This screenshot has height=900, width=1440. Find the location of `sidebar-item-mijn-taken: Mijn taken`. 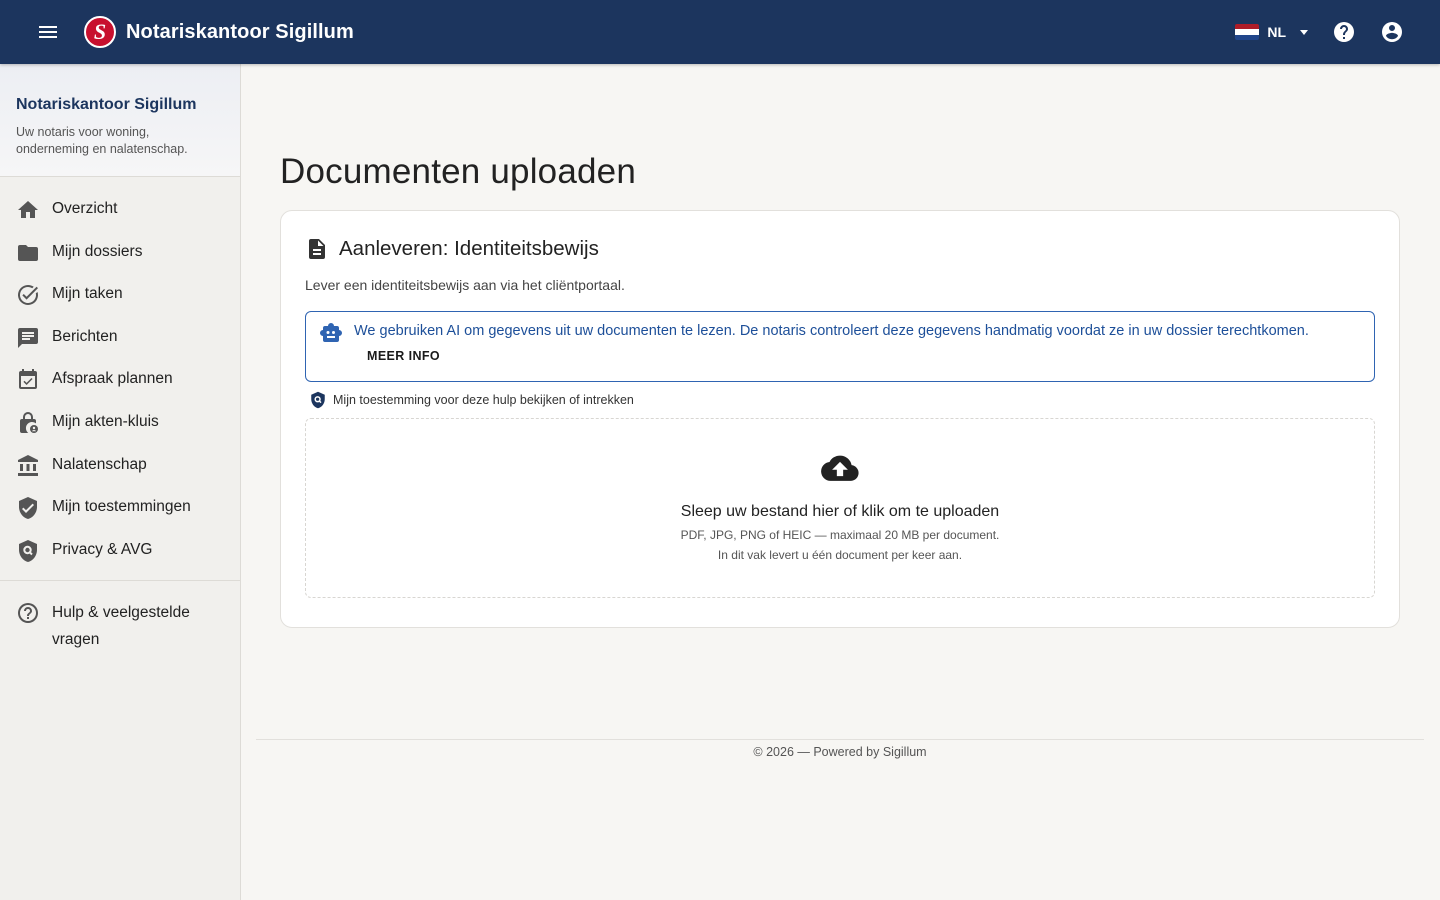

sidebar-item-mijn-taken: Mijn taken is located at coordinates (120, 294).